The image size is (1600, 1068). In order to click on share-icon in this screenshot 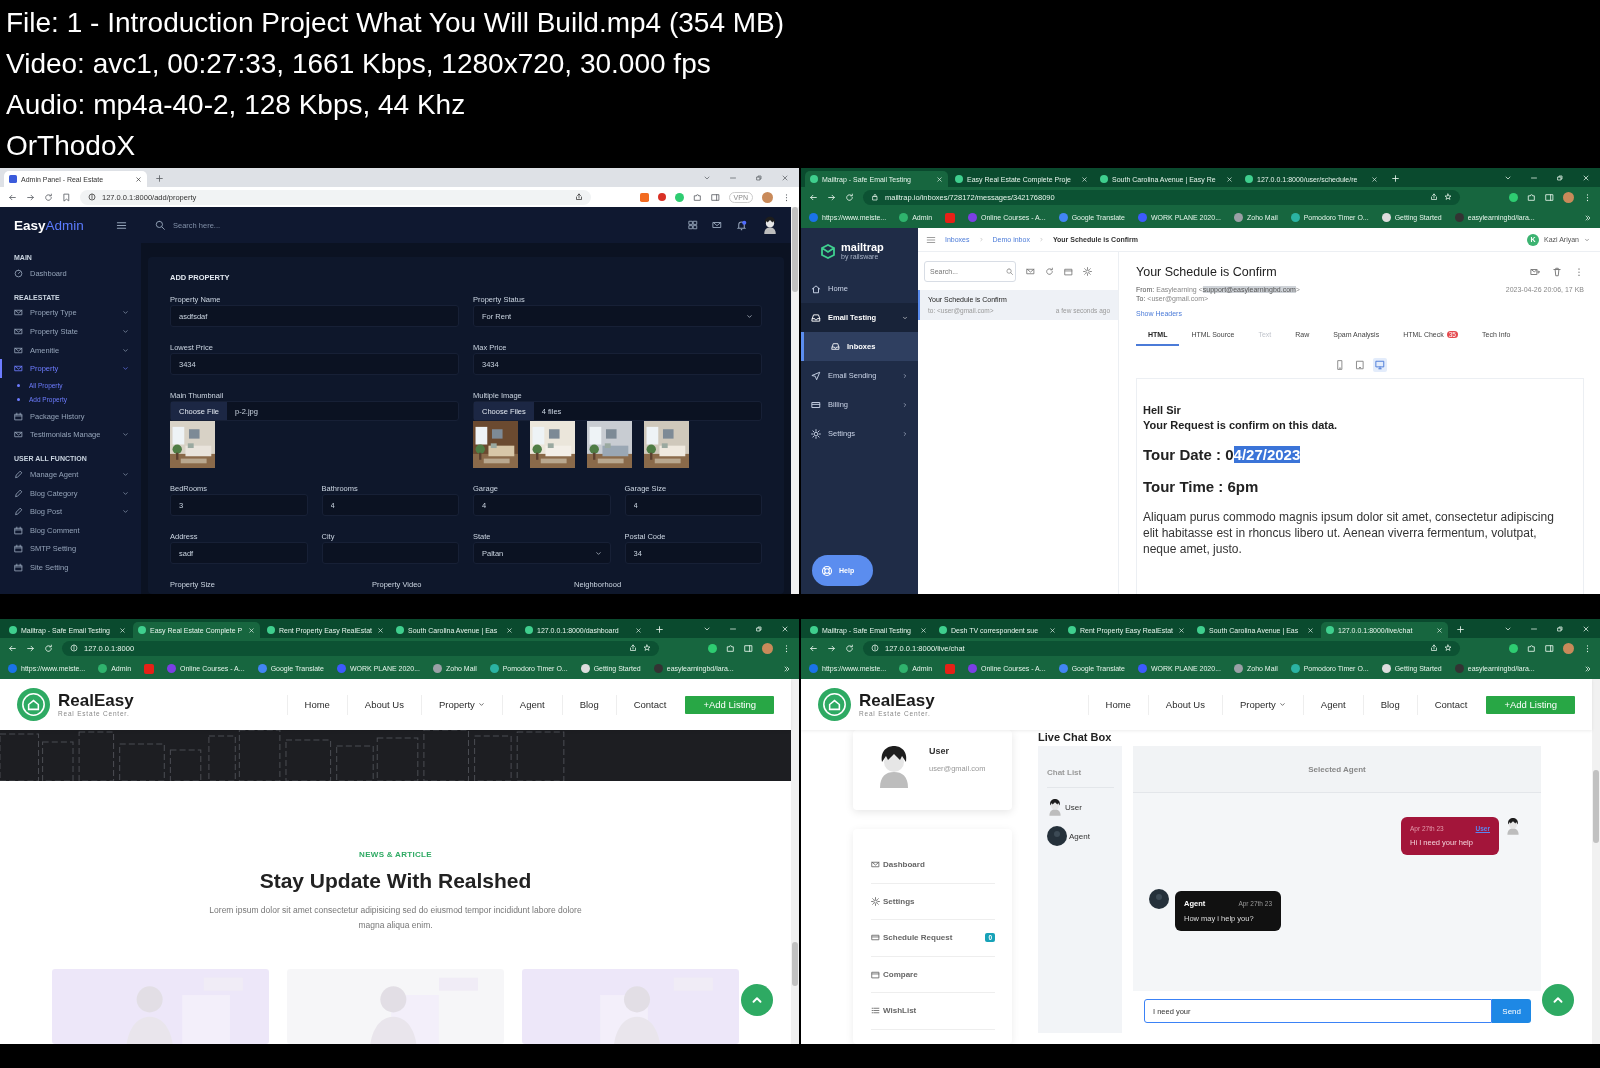, I will do `click(578, 197)`.